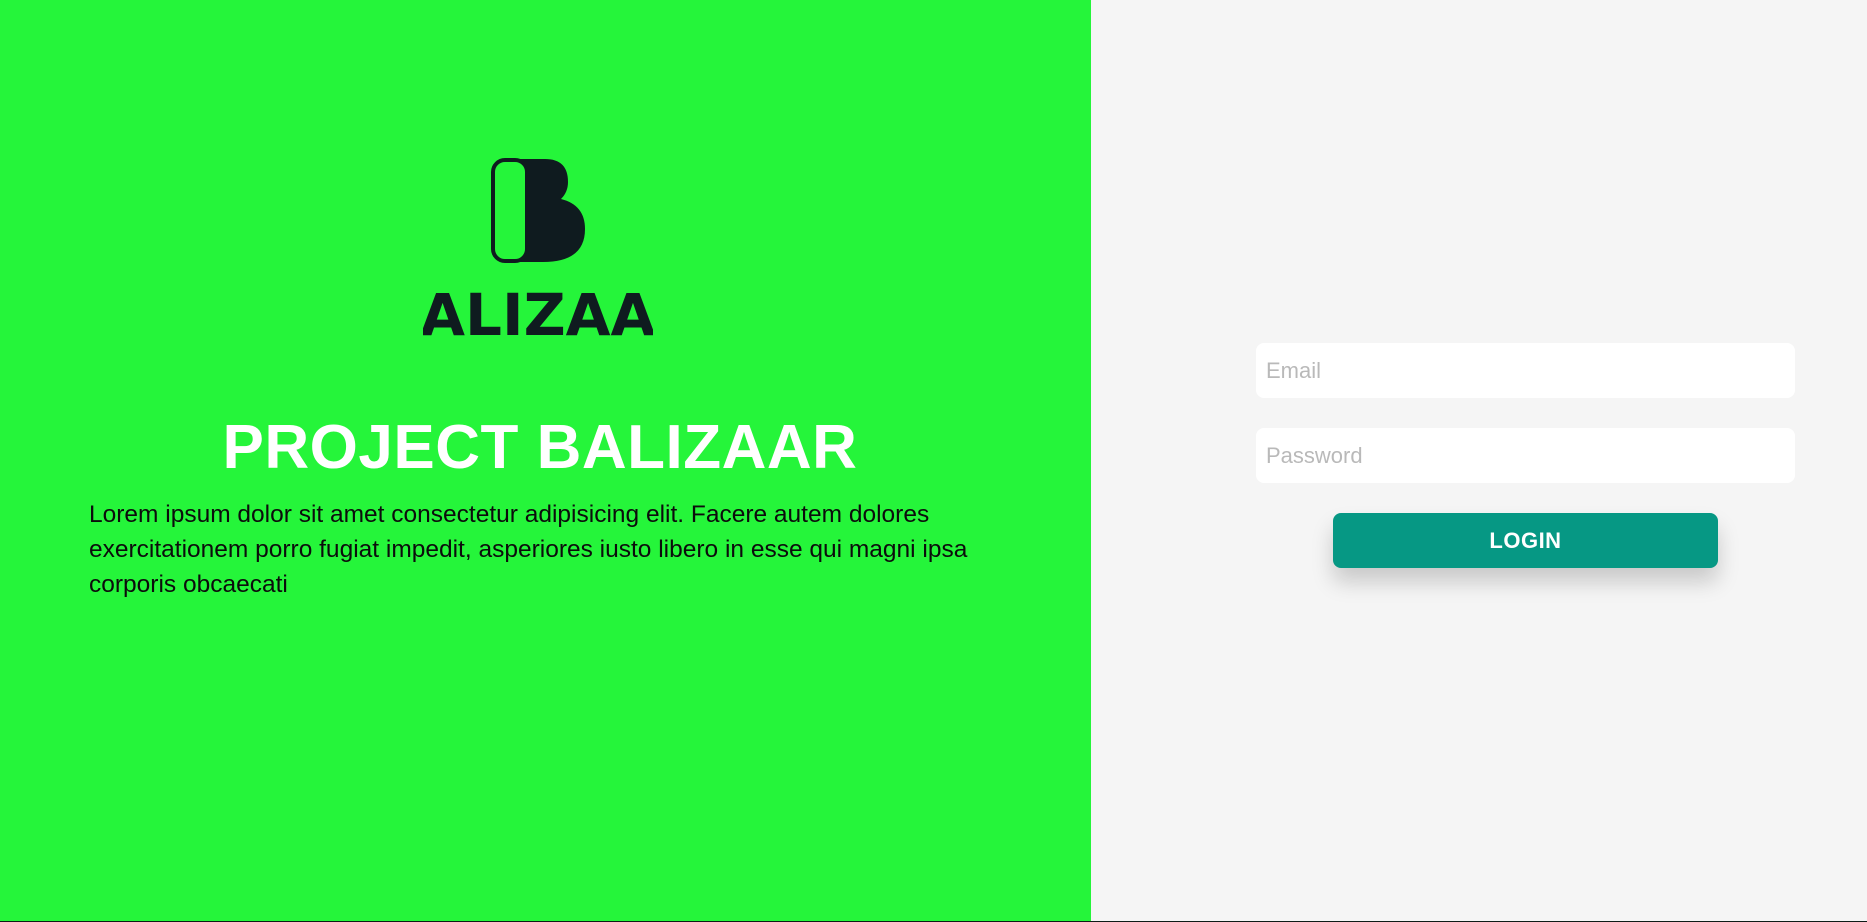 This screenshot has height=922, width=1867. I want to click on page-title: PROJECT BALIZAAR, so click(540, 447).